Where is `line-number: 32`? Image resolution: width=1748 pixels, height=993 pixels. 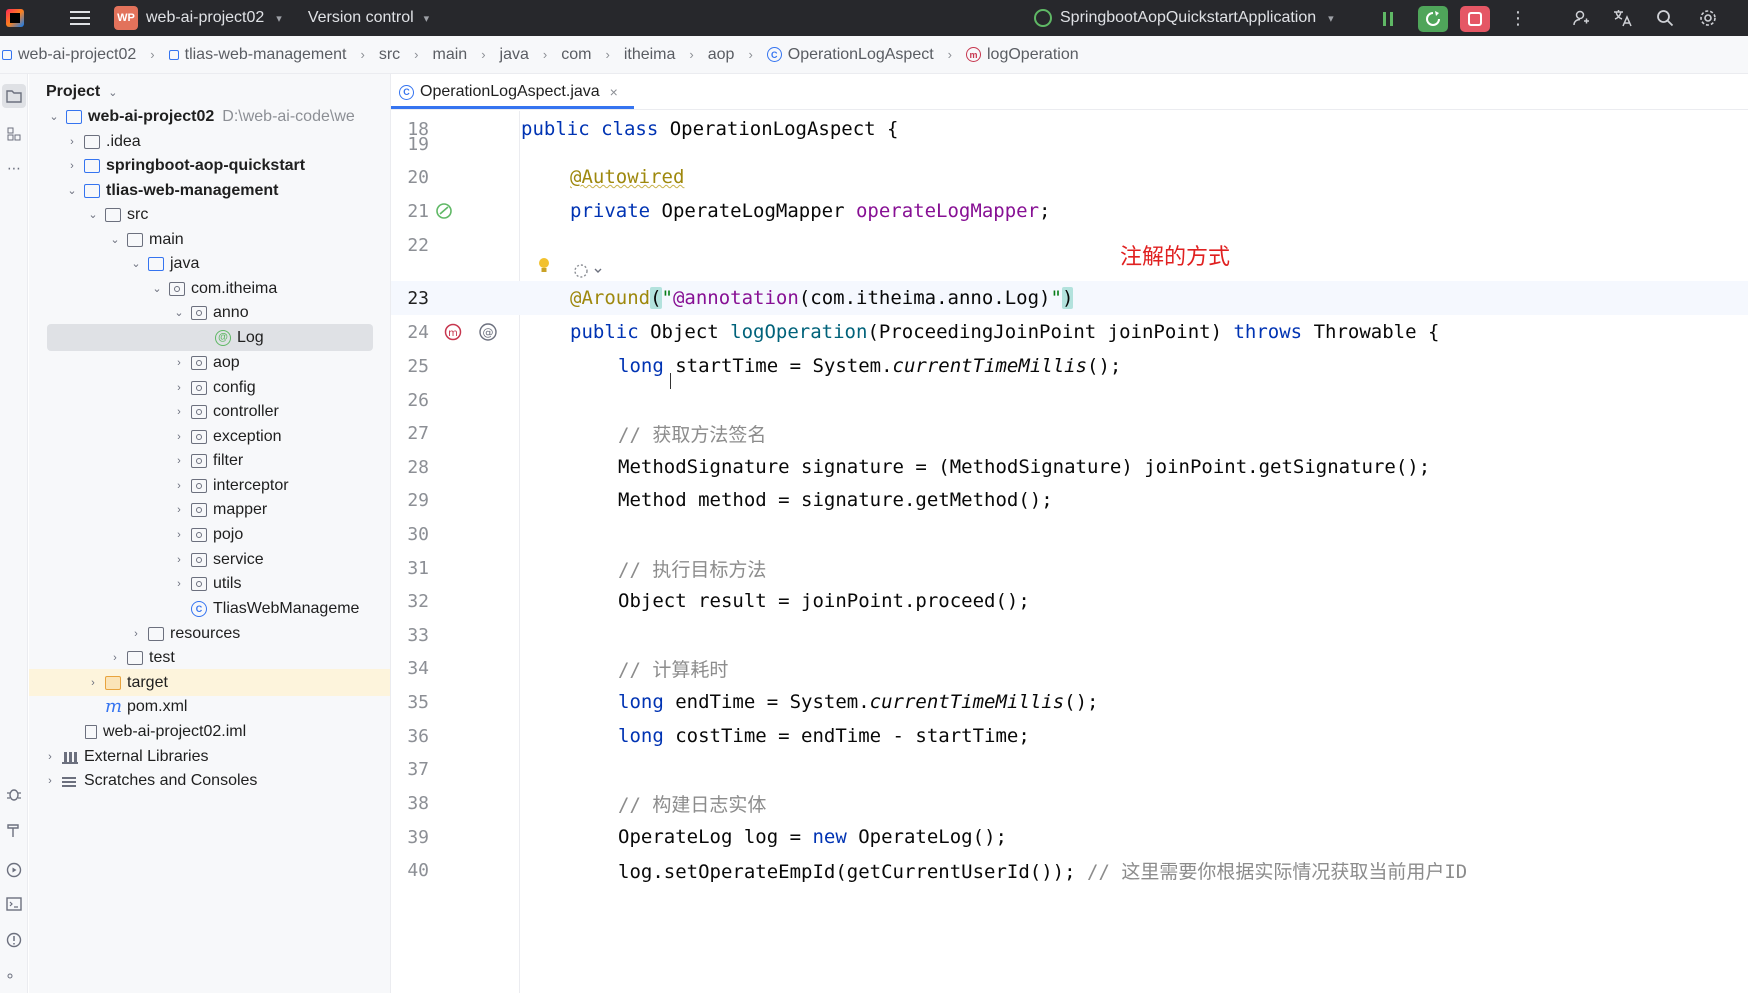
line-number: 32 is located at coordinates (418, 601).